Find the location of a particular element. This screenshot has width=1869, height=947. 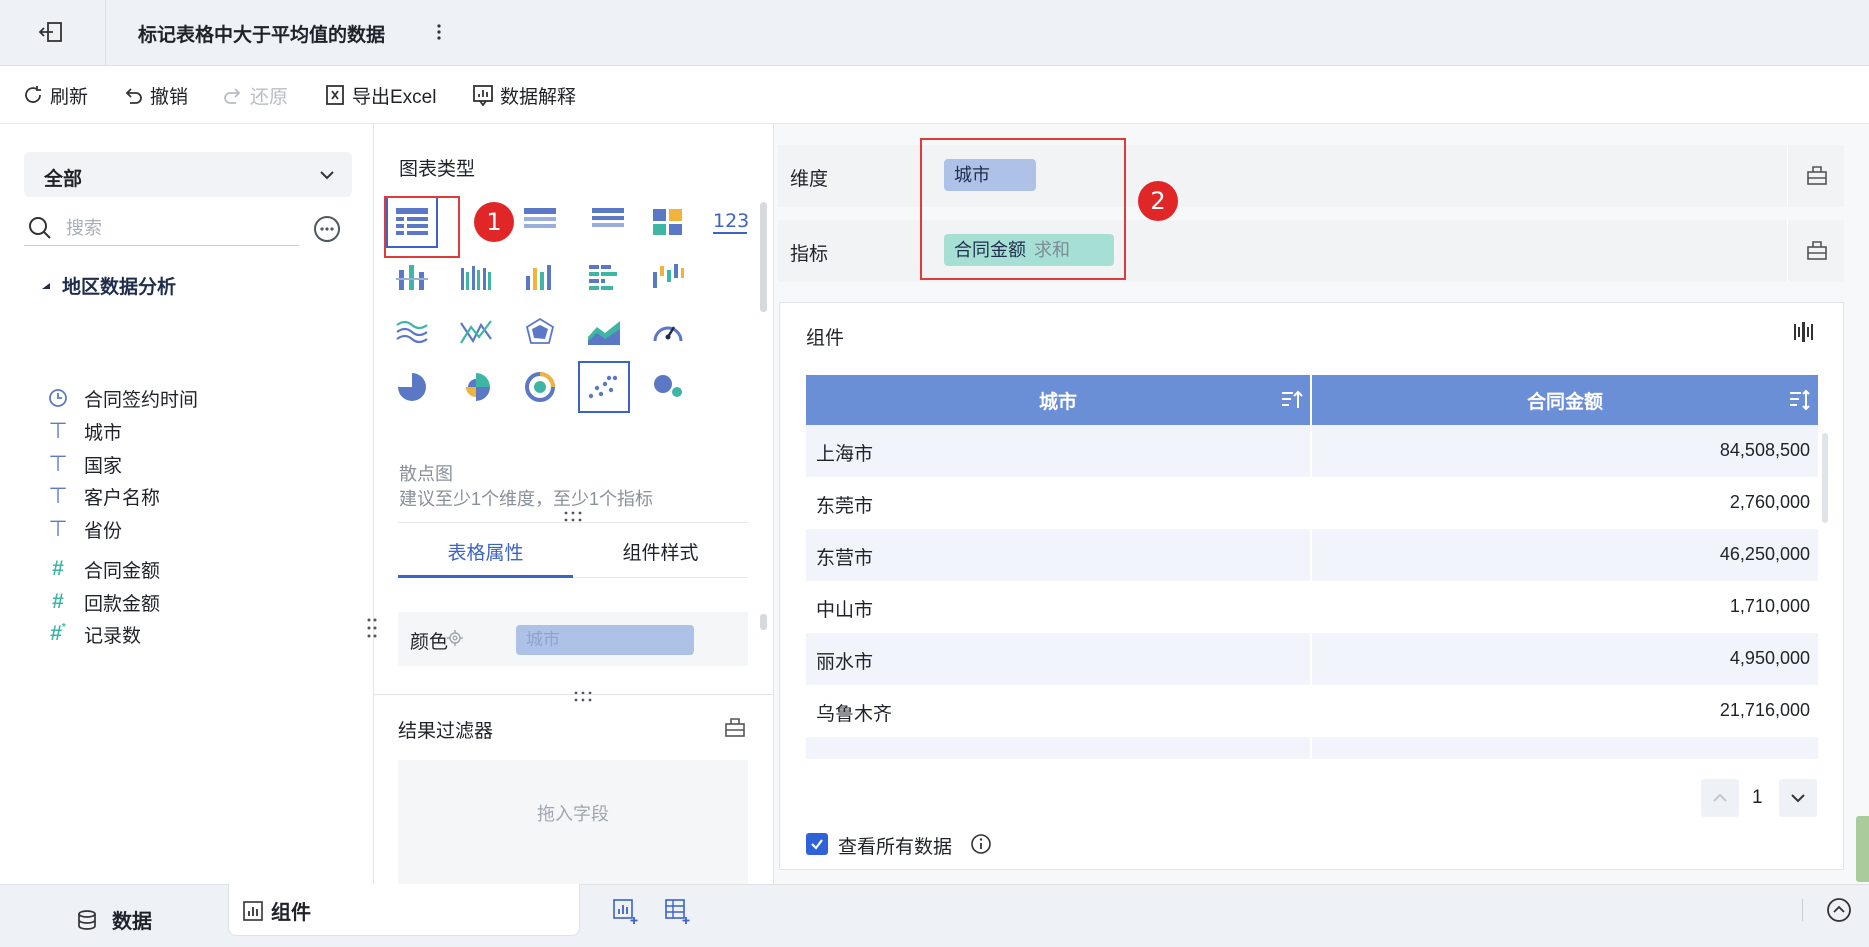

field-item: # 回款金额 is located at coordinates (103, 602).